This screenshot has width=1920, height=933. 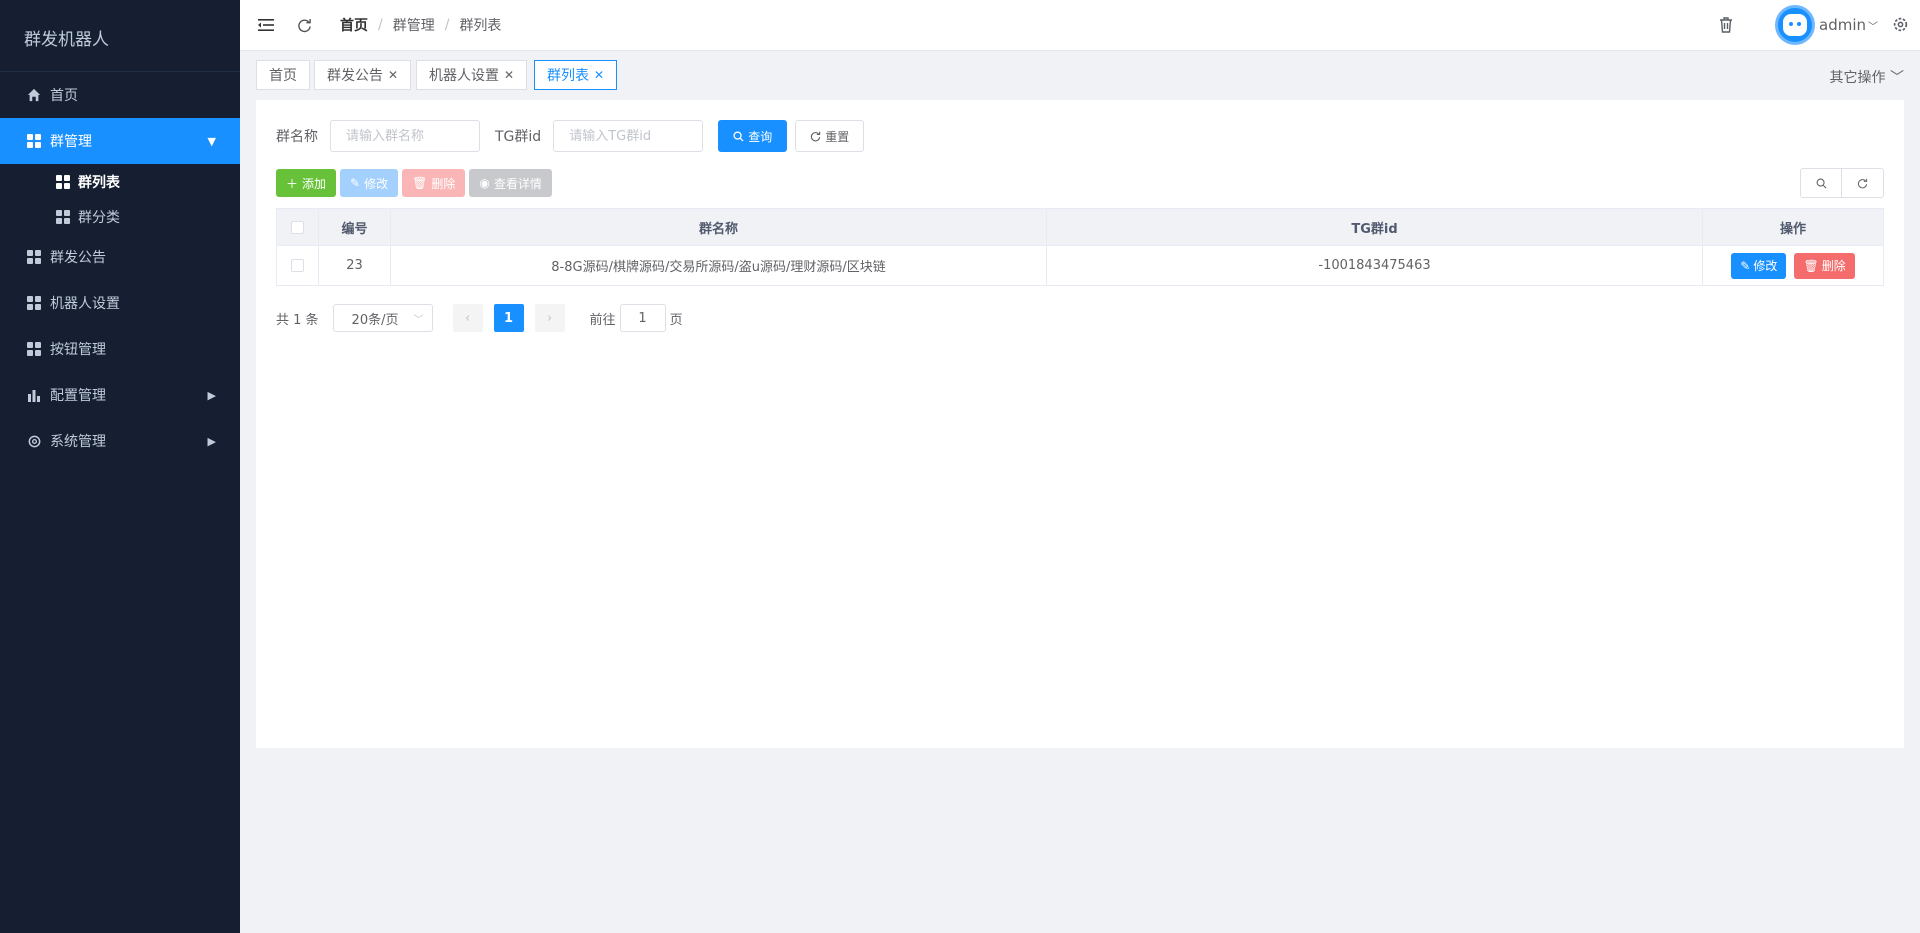 I want to click on tag-broadcast-notice: 群发公告 ✕, so click(x=363, y=75).